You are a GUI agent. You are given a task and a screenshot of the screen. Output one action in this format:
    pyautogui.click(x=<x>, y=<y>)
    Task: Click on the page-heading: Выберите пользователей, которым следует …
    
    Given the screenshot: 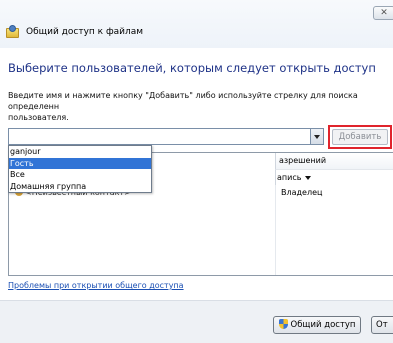 What is the action you would take?
    pyautogui.click(x=192, y=68)
    